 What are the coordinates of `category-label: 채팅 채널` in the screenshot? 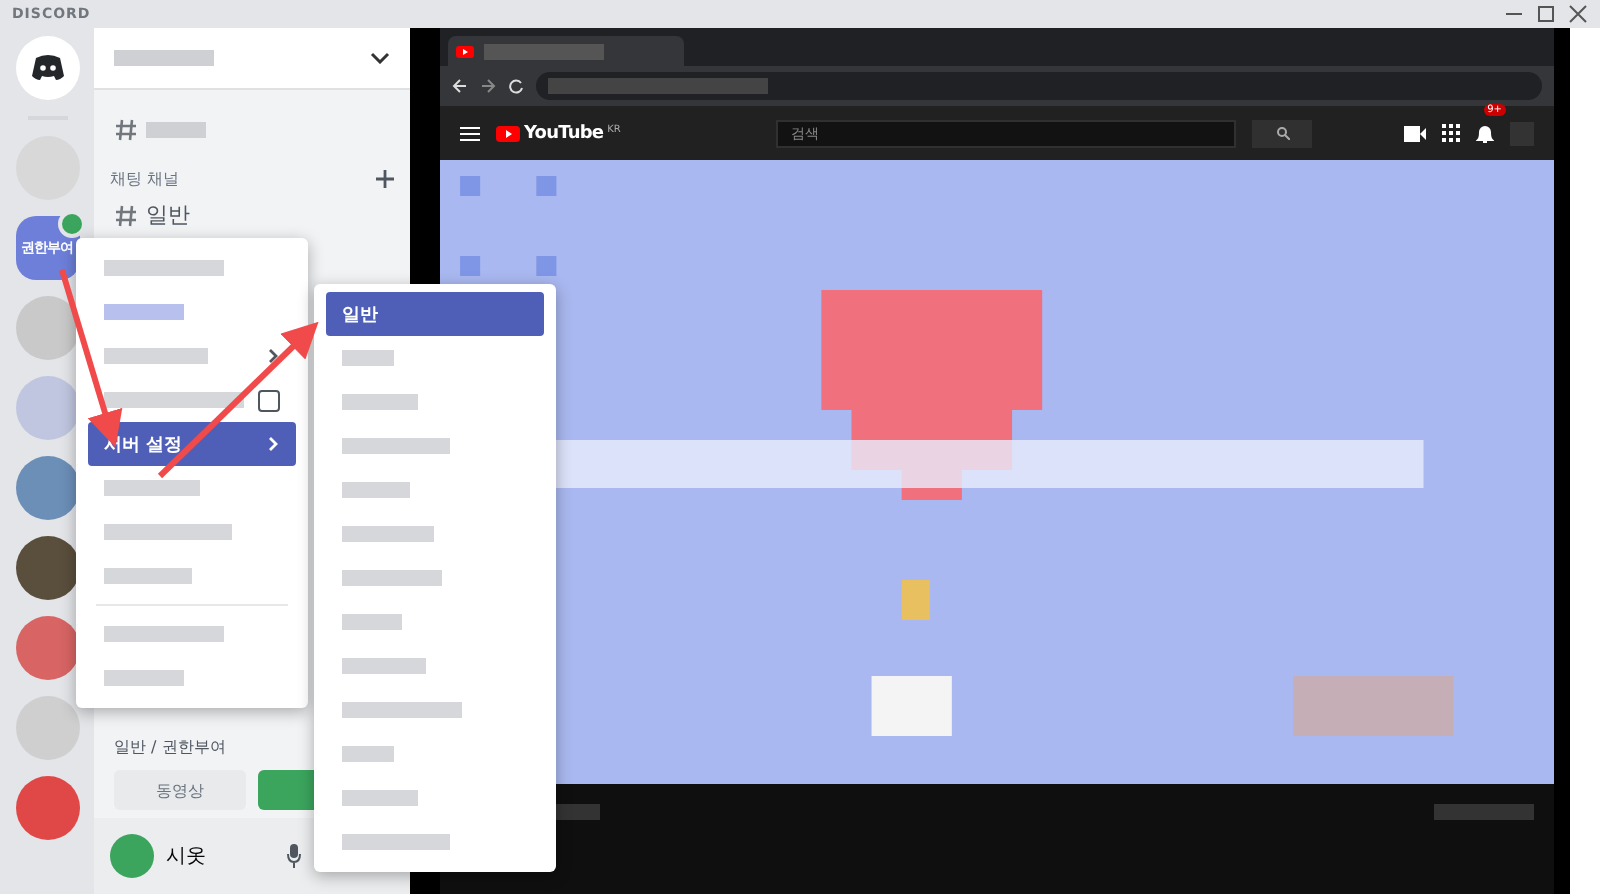 It's located at (145, 179).